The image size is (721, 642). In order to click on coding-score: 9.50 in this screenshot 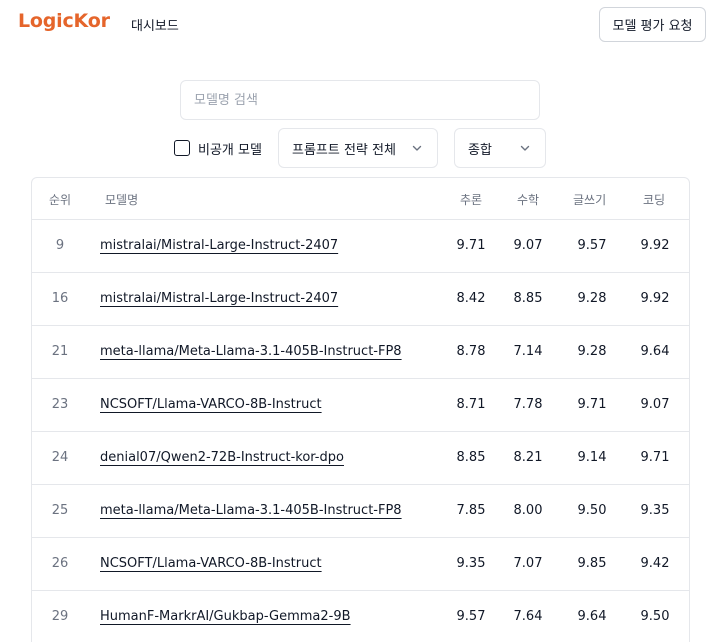, I will do `click(655, 616)`.